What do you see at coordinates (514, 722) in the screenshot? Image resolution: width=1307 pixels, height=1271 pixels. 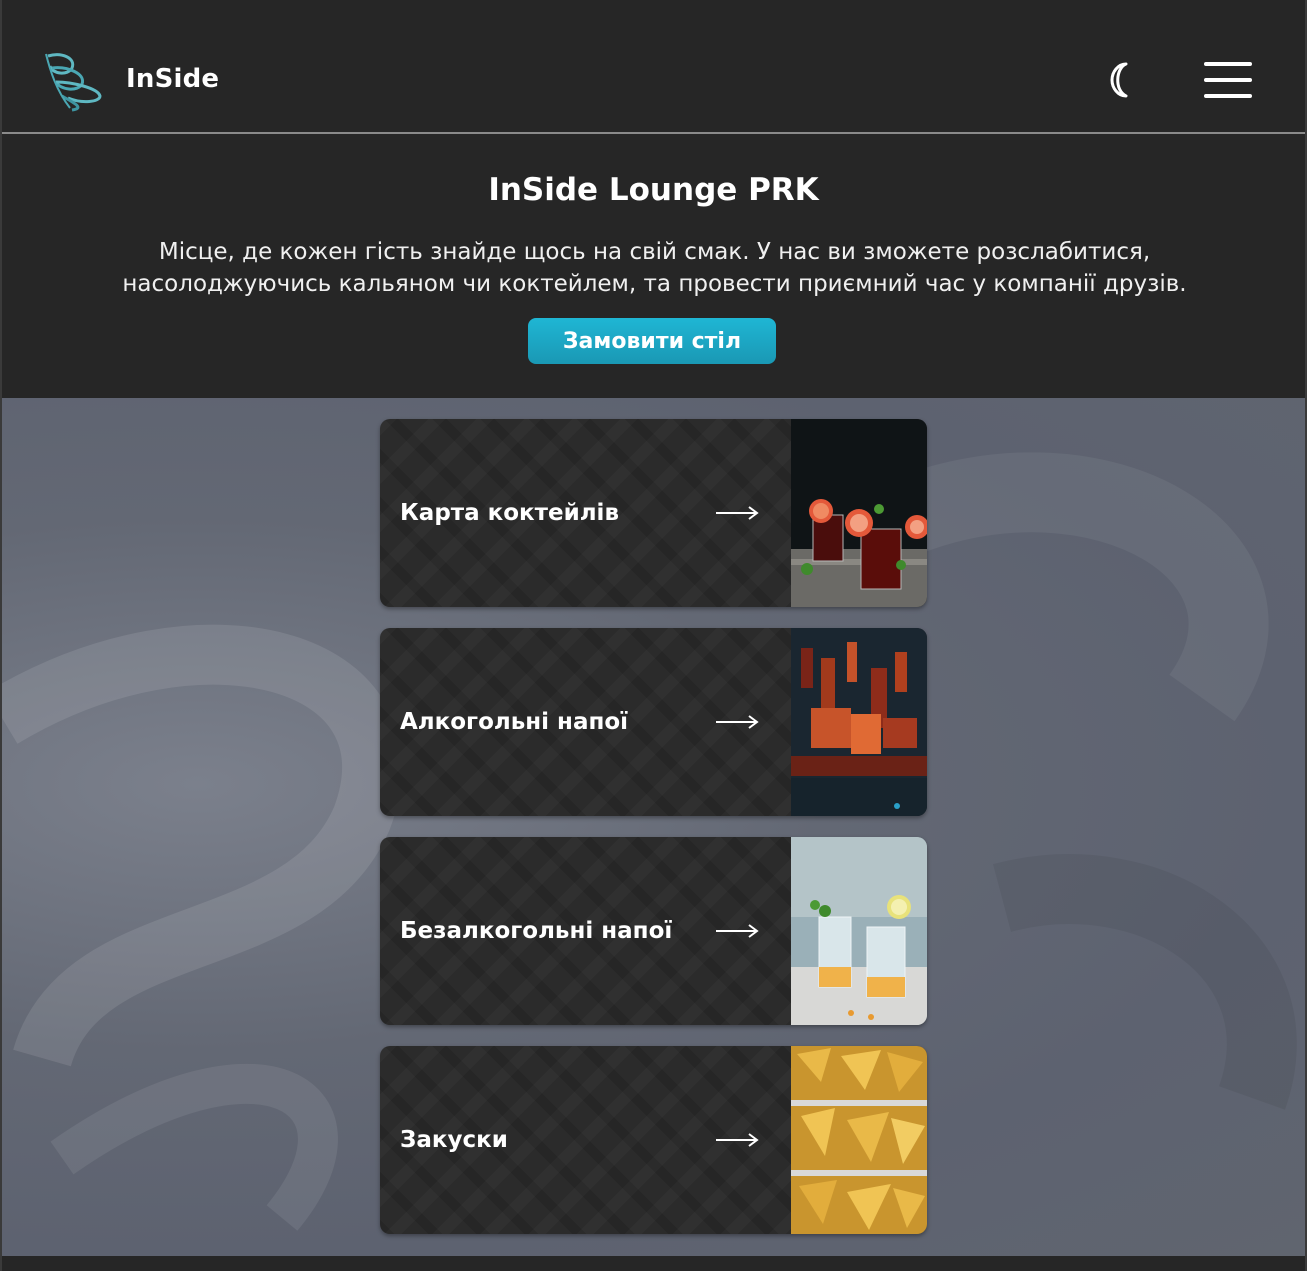 I see `menu-card-label: Алкогольні напої` at bounding box center [514, 722].